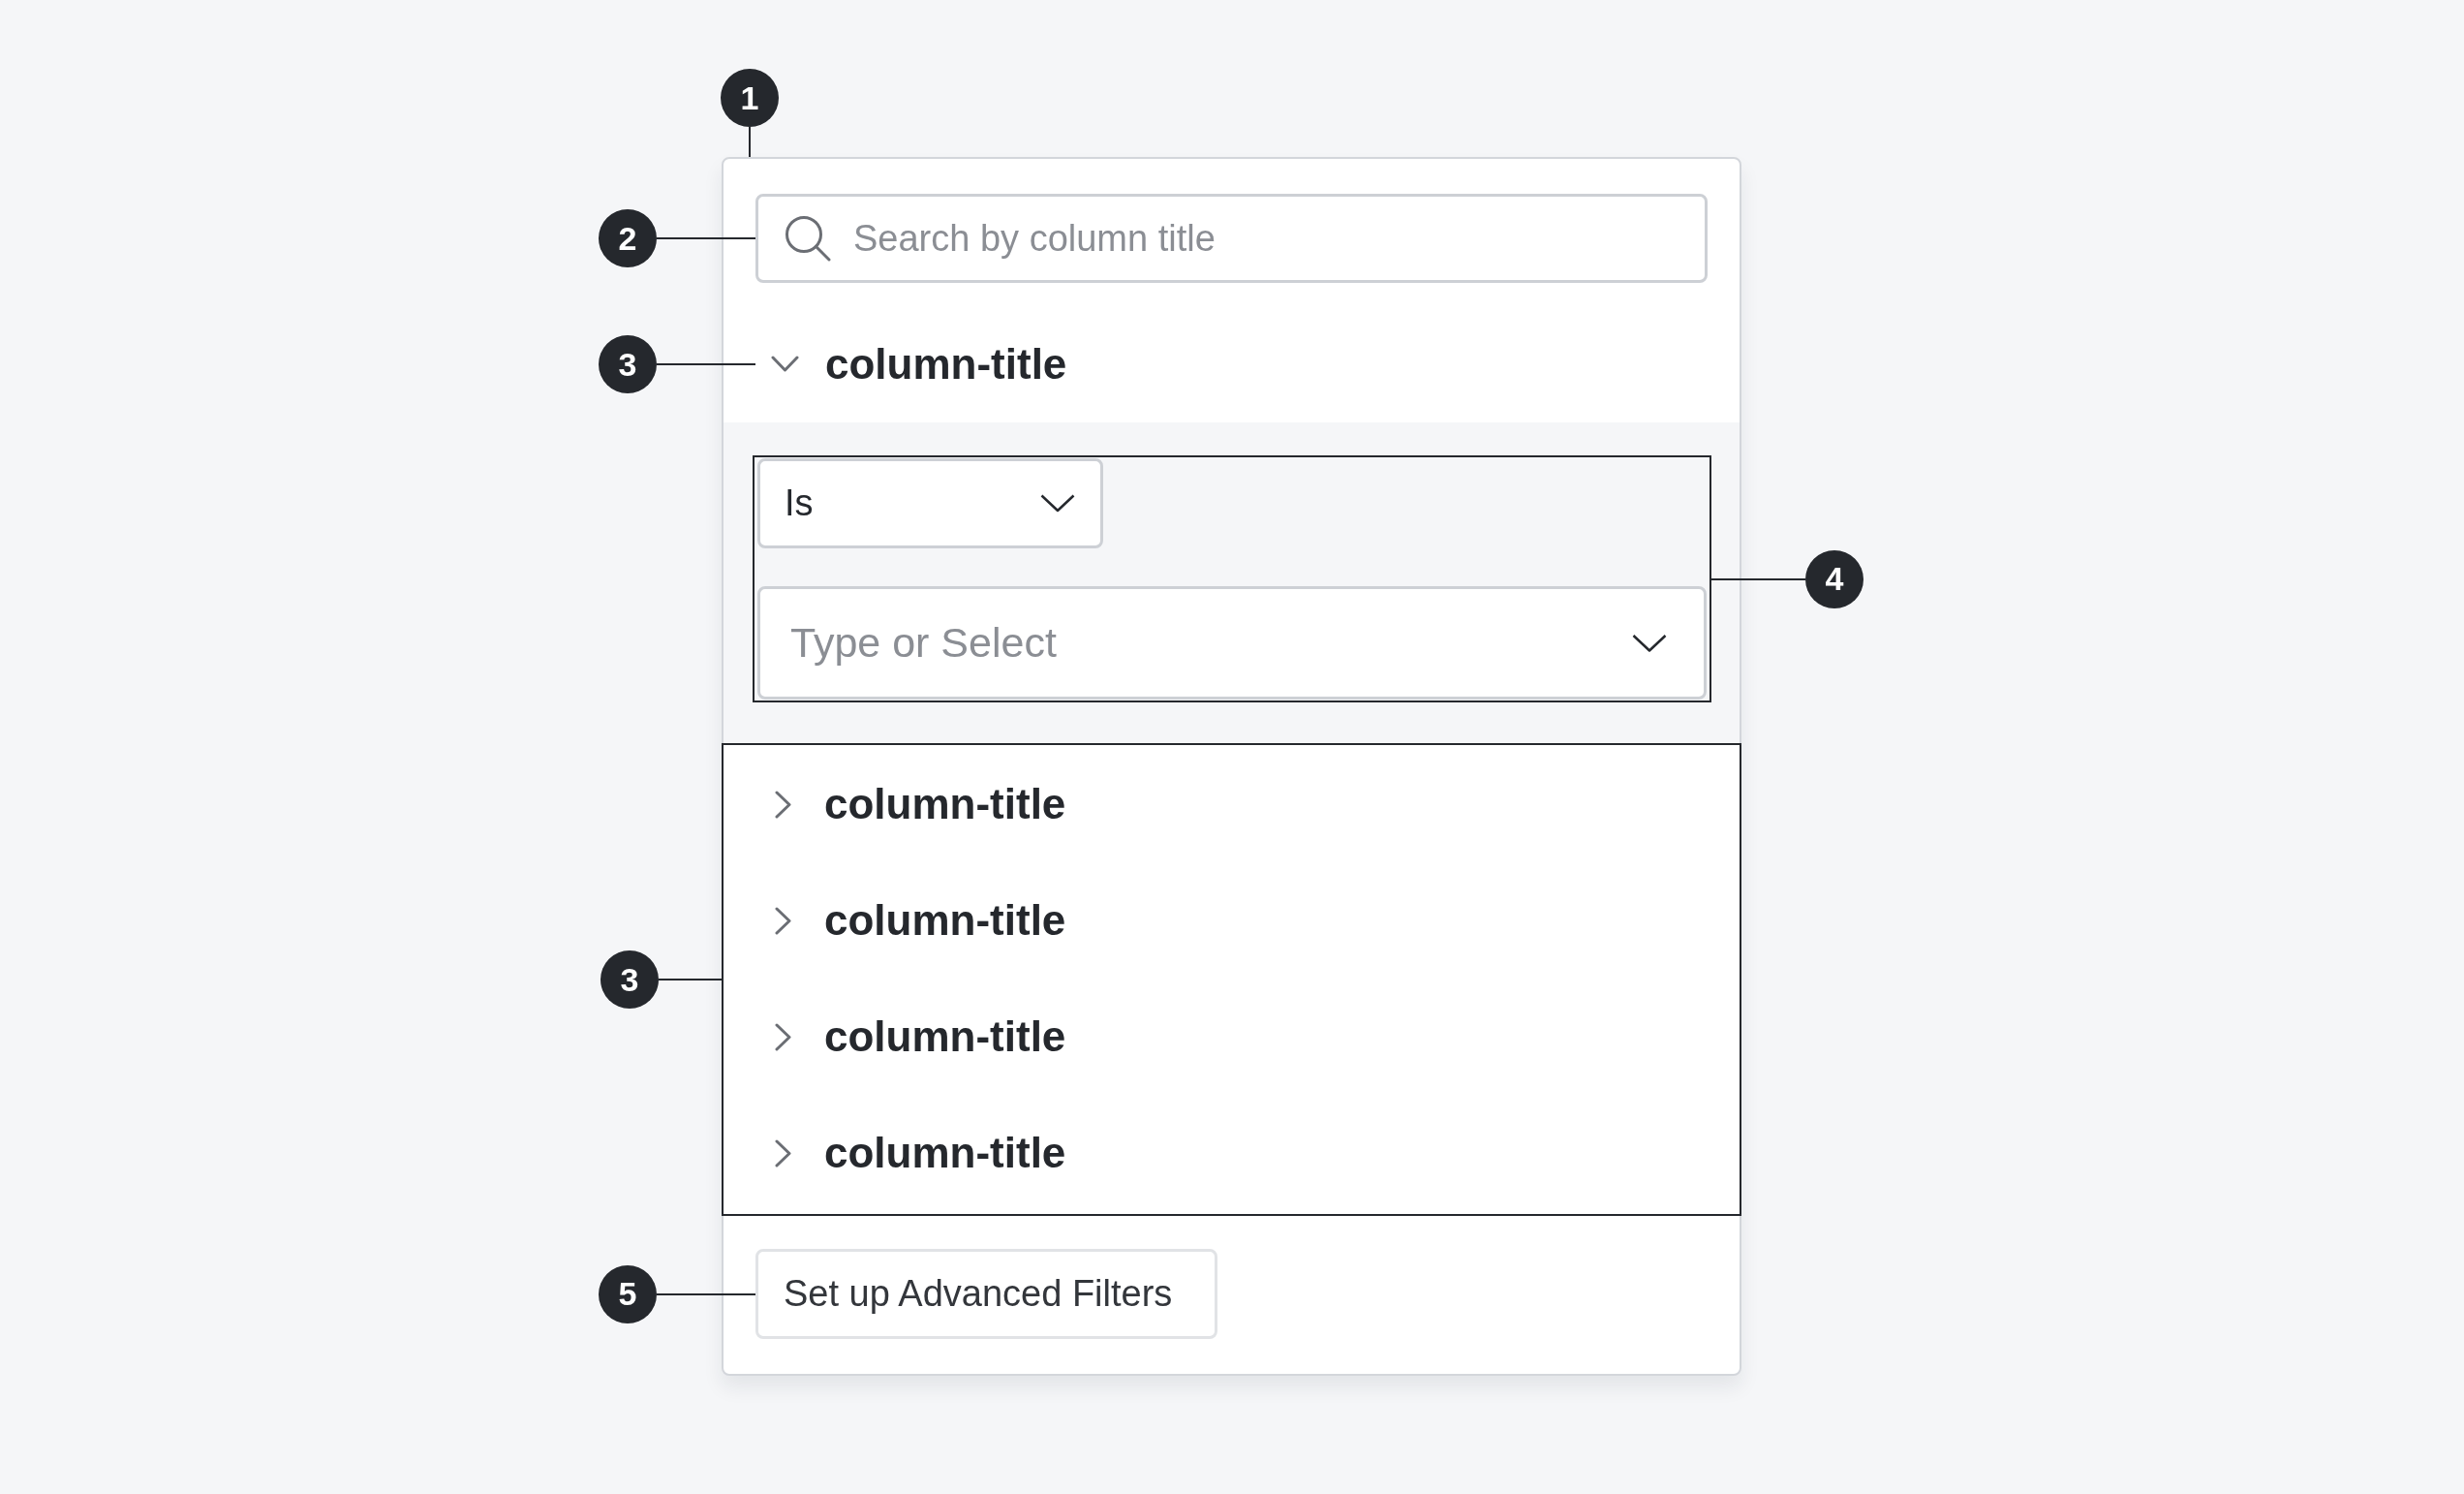 This screenshot has width=2464, height=1494. Describe the element at coordinates (750, 142) in the screenshot. I see `leader-line` at that location.